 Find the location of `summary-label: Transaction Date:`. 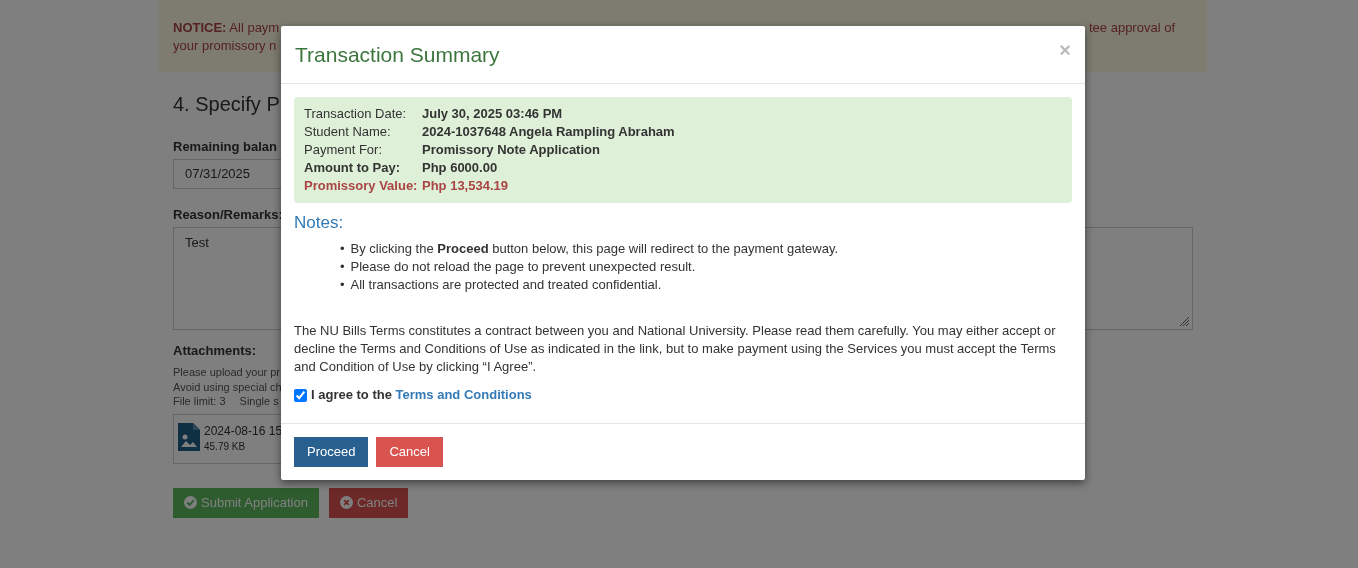

summary-label: Transaction Date: is located at coordinates (356, 114).